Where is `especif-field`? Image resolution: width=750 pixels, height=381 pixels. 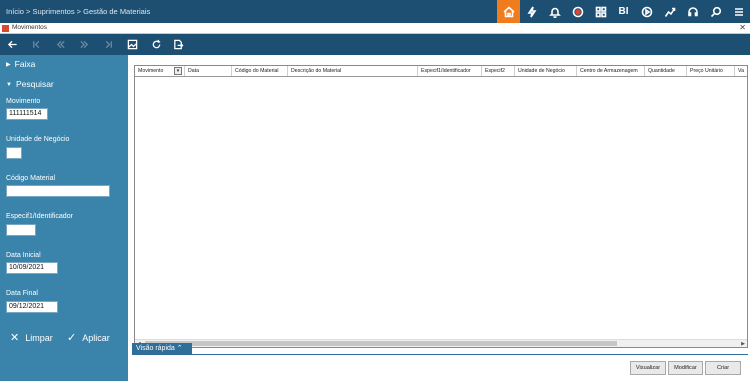
especif-field is located at coordinates (21, 230).